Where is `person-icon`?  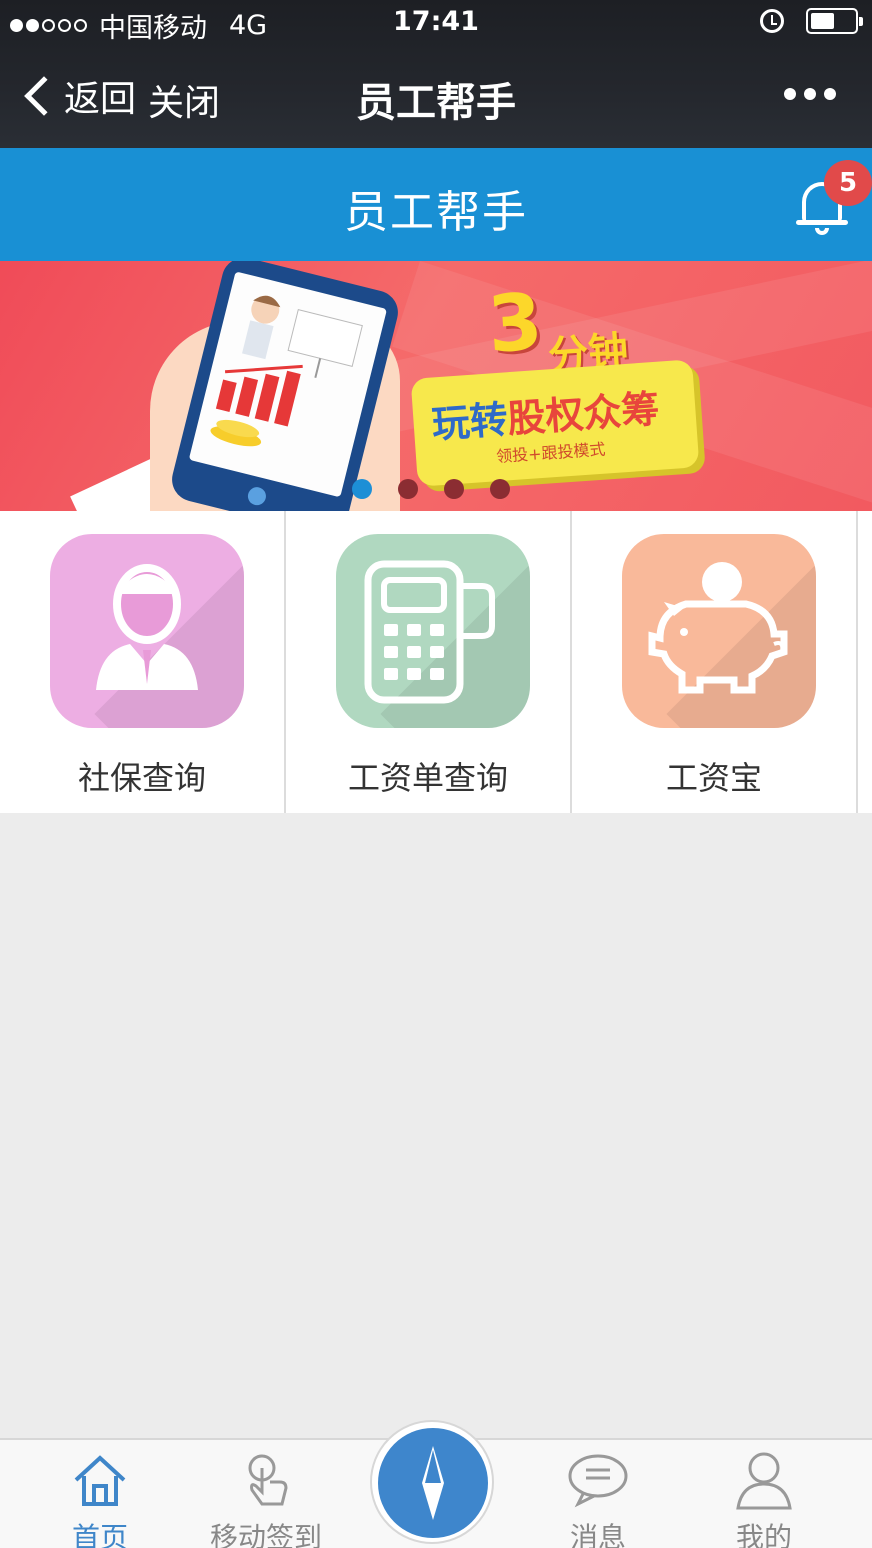
person-icon is located at coordinates (147, 627).